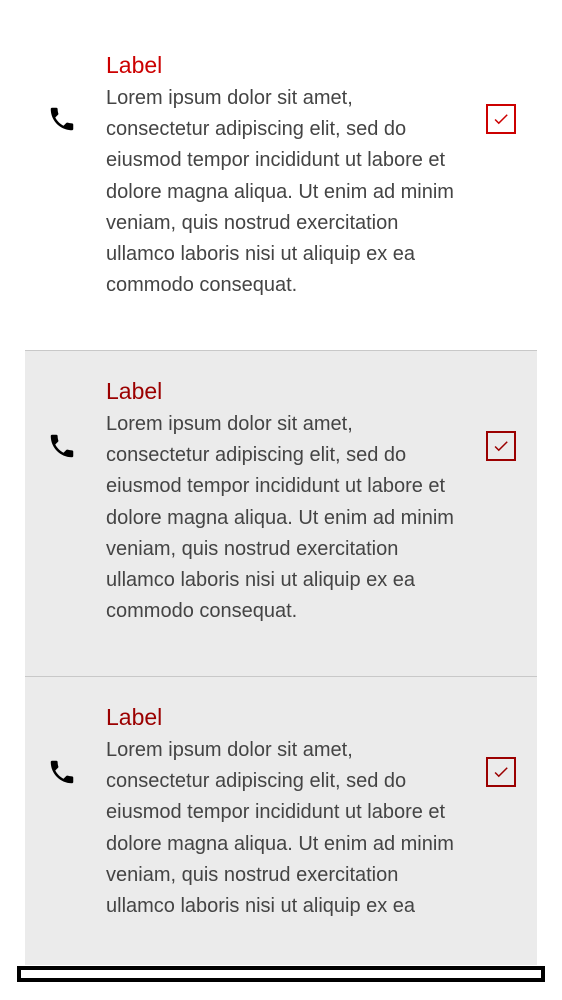  I want to click on bottom-frame-bar, so click(281, 974).